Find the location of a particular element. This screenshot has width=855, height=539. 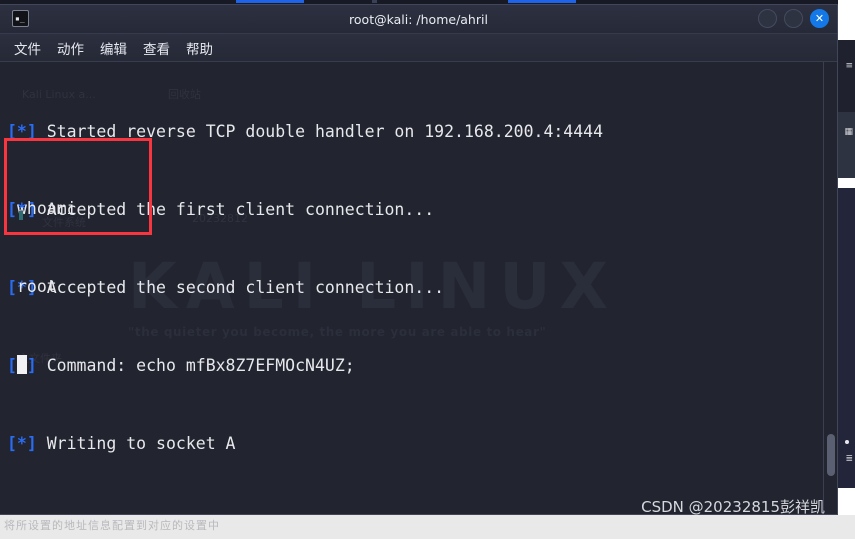

menu-item-edit: 编辑 is located at coordinates (113, 48).